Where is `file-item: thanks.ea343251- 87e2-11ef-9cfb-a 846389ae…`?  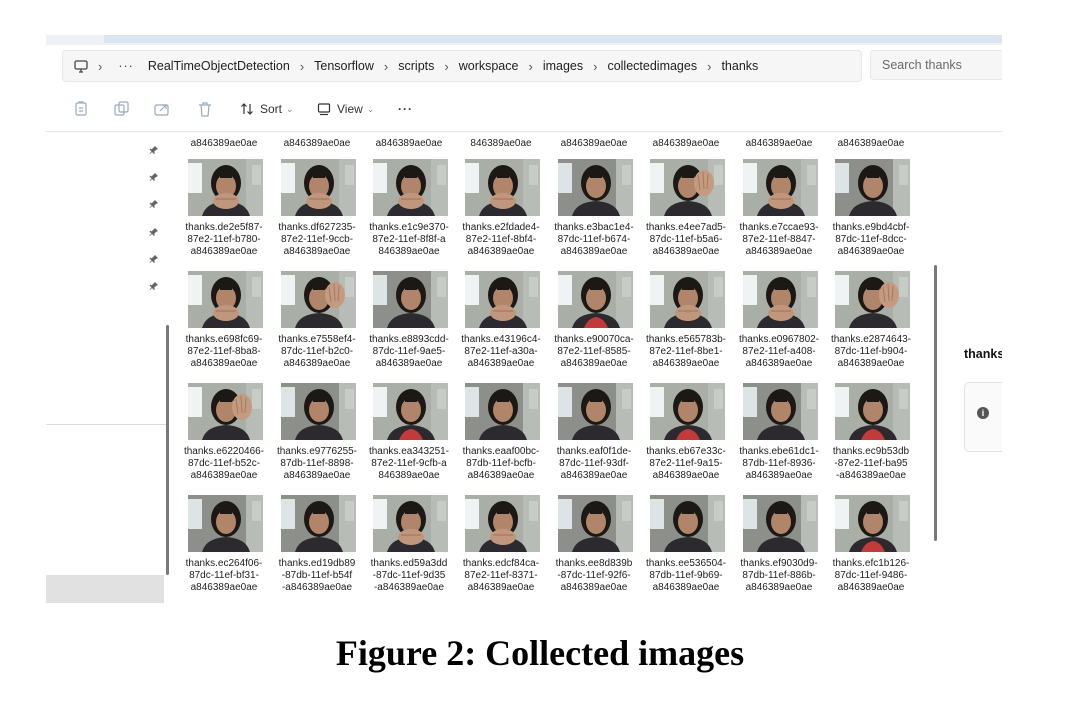 file-item: thanks.ea343251- 87e2-11ef-9cfb-a 846389ae… is located at coordinates (408, 438).